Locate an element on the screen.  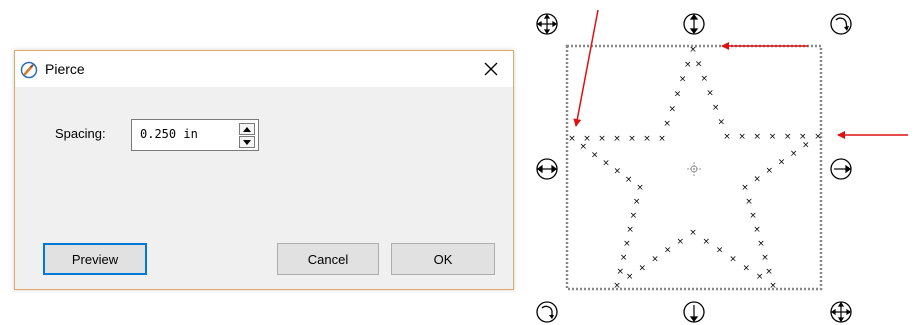
resize-handle-left is located at coordinates (547, 169).